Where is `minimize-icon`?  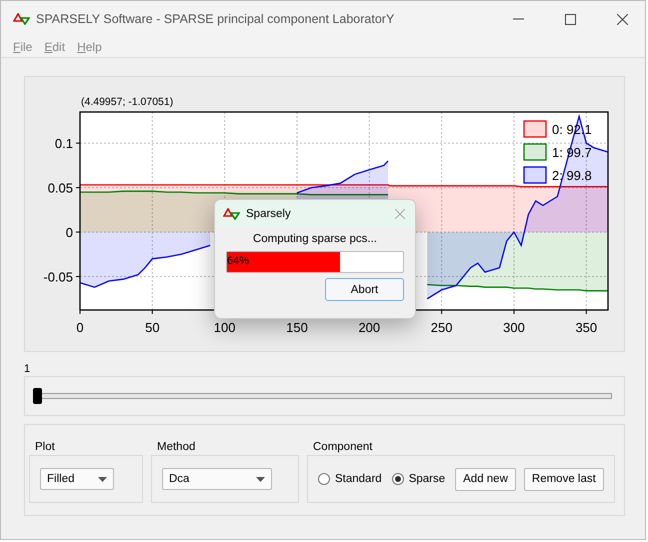
minimize-icon is located at coordinates (518, 19).